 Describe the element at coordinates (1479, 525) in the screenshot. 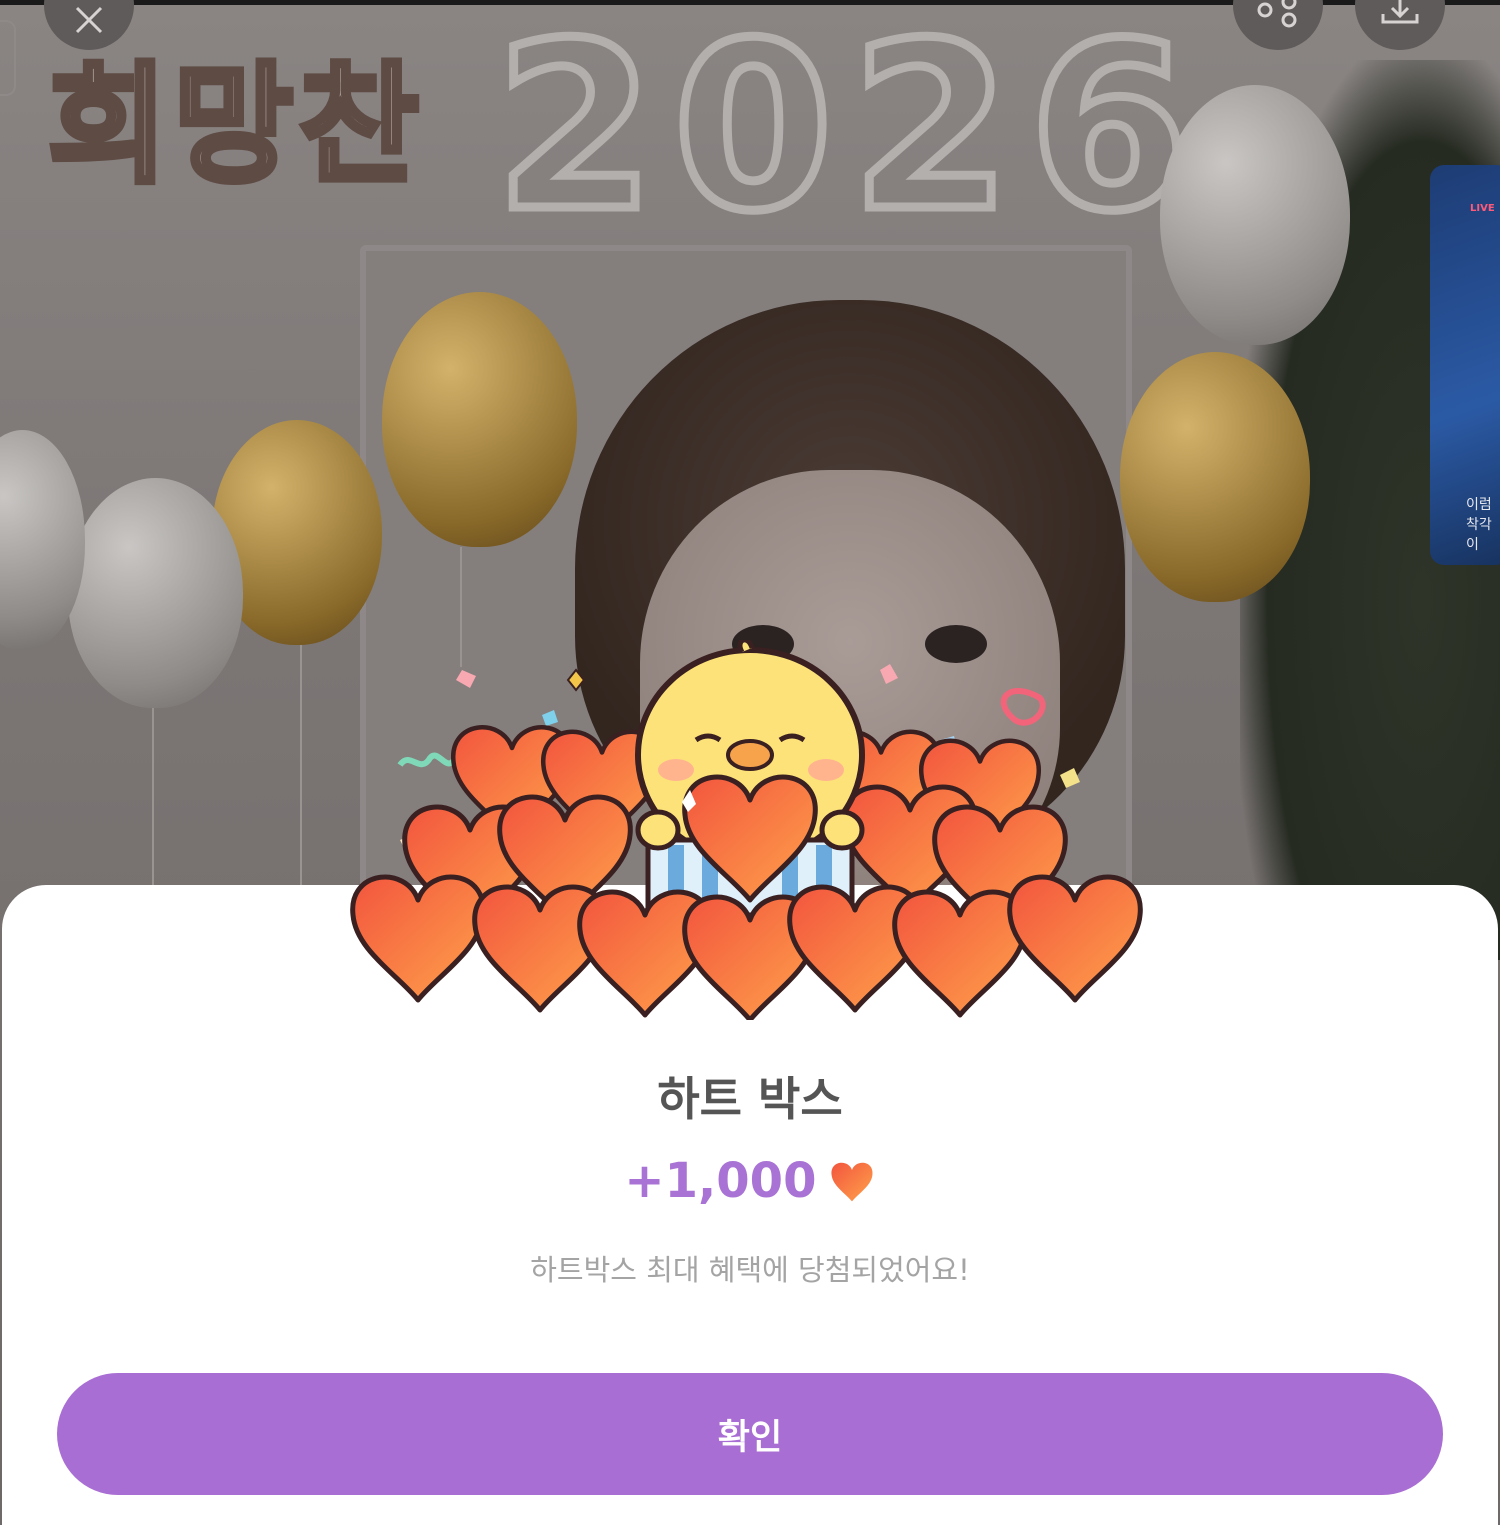

I see `side-card-caption: 이럼 착각이` at that location.